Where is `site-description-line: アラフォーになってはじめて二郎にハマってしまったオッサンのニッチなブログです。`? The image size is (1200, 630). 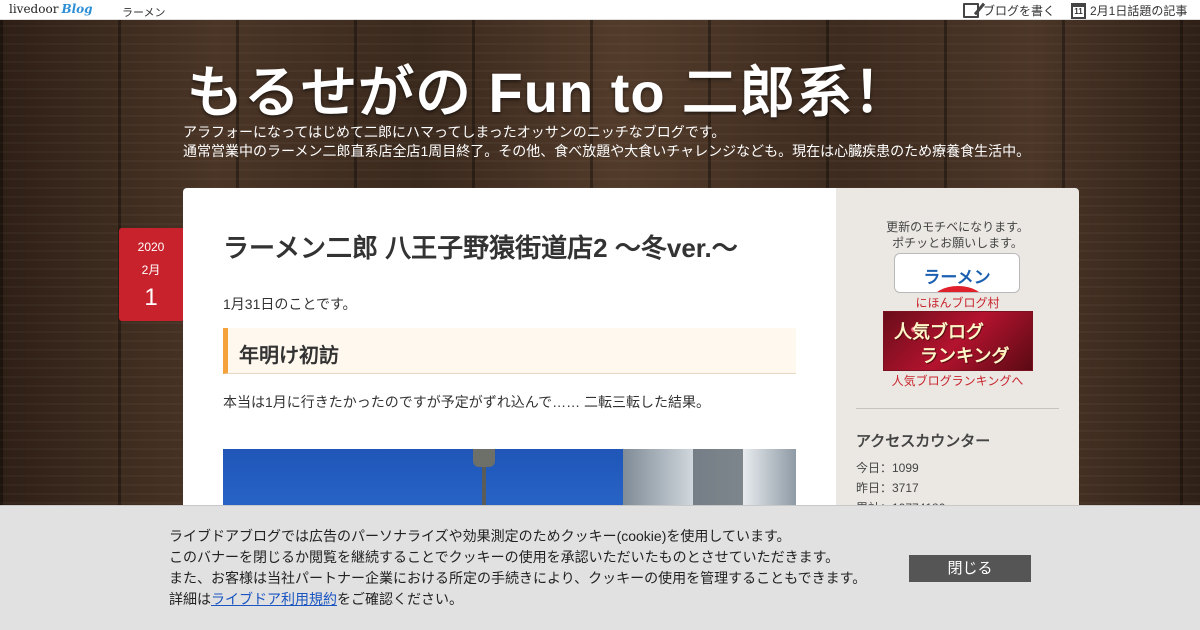 site-description-line: アラフォーになってはじめて二郎にハマってしまったオッサンのニッチなブログです。 is located at coordinates (454, 132).